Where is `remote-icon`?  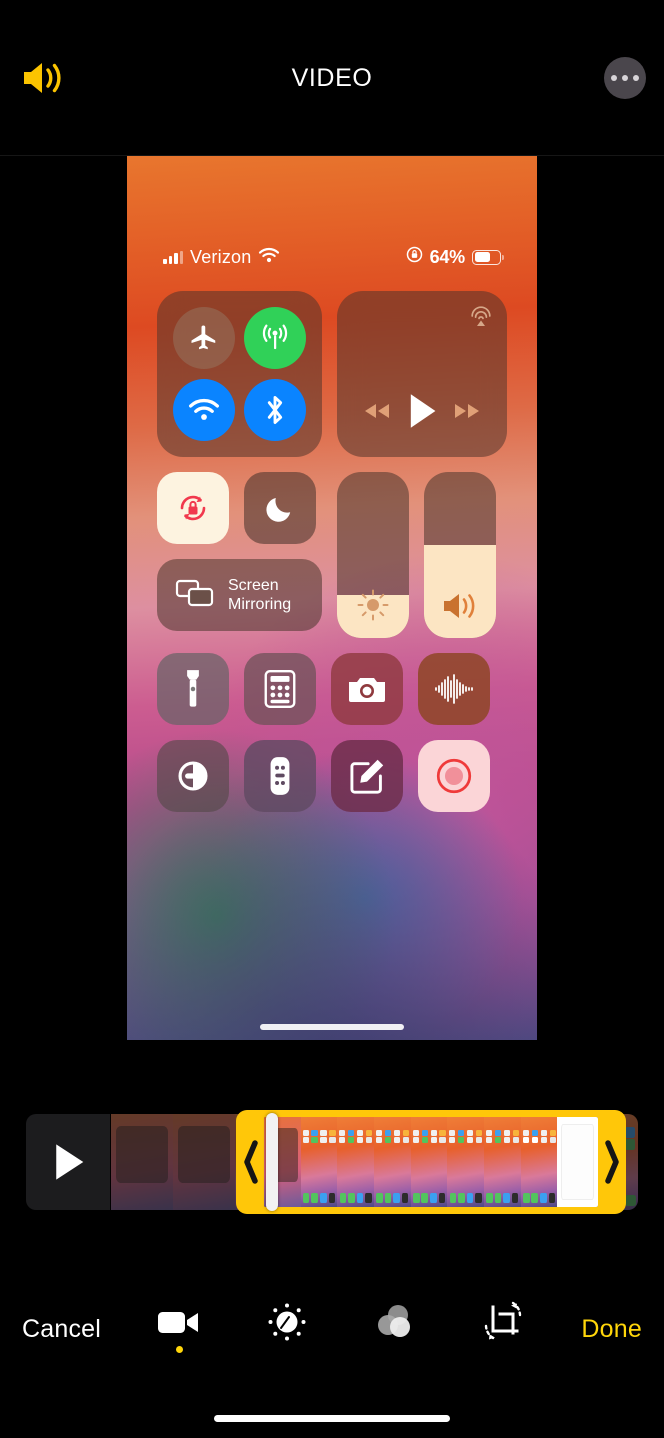 remote-icon is located at coordinates (280, 776).